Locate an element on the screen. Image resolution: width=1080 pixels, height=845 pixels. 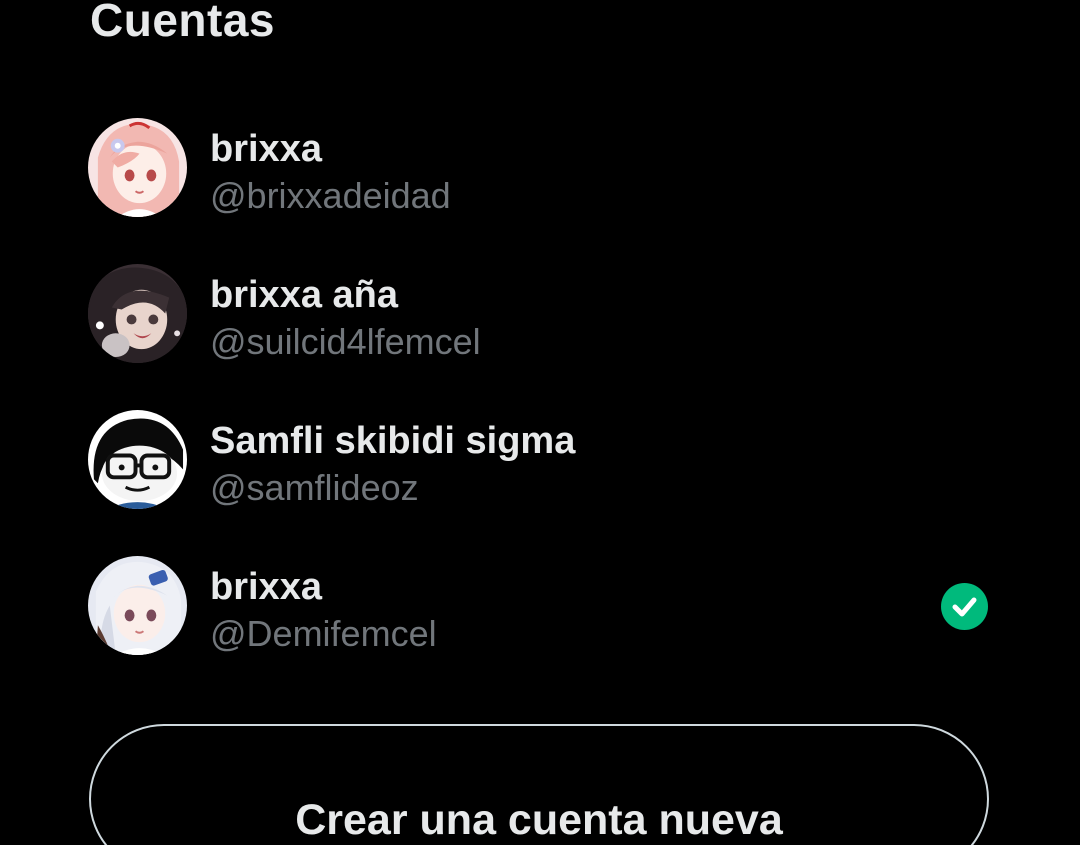
handle: @Demifemcel is located at coordinates (323, 633).